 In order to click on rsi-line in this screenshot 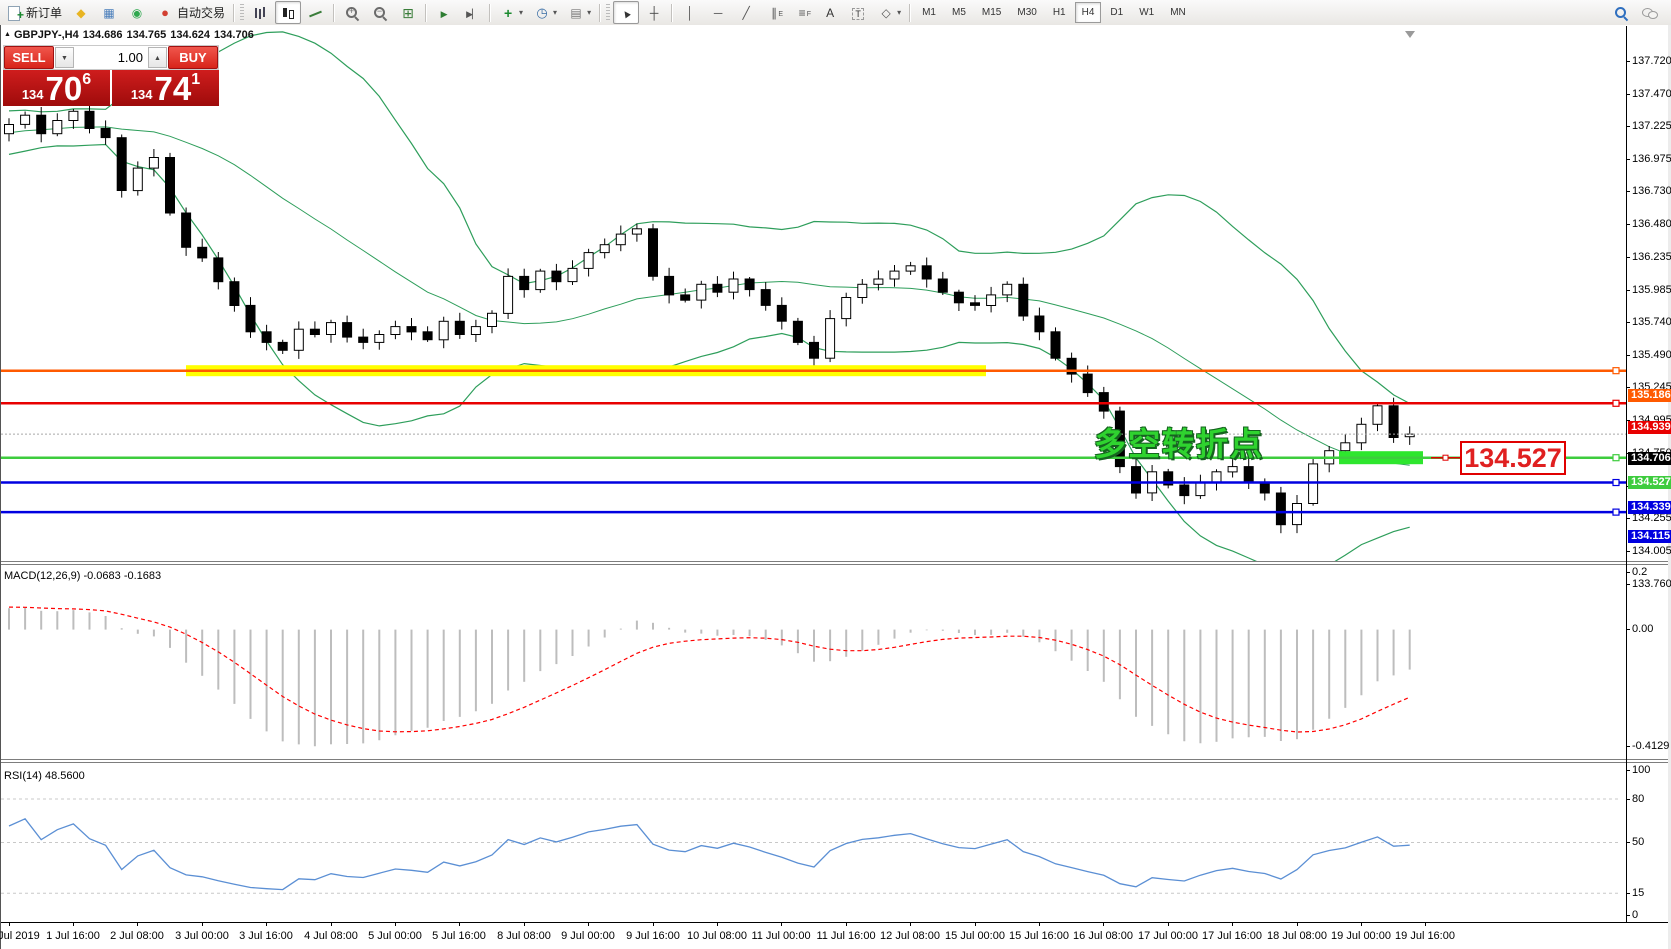, I will do `click(709, 854)`.